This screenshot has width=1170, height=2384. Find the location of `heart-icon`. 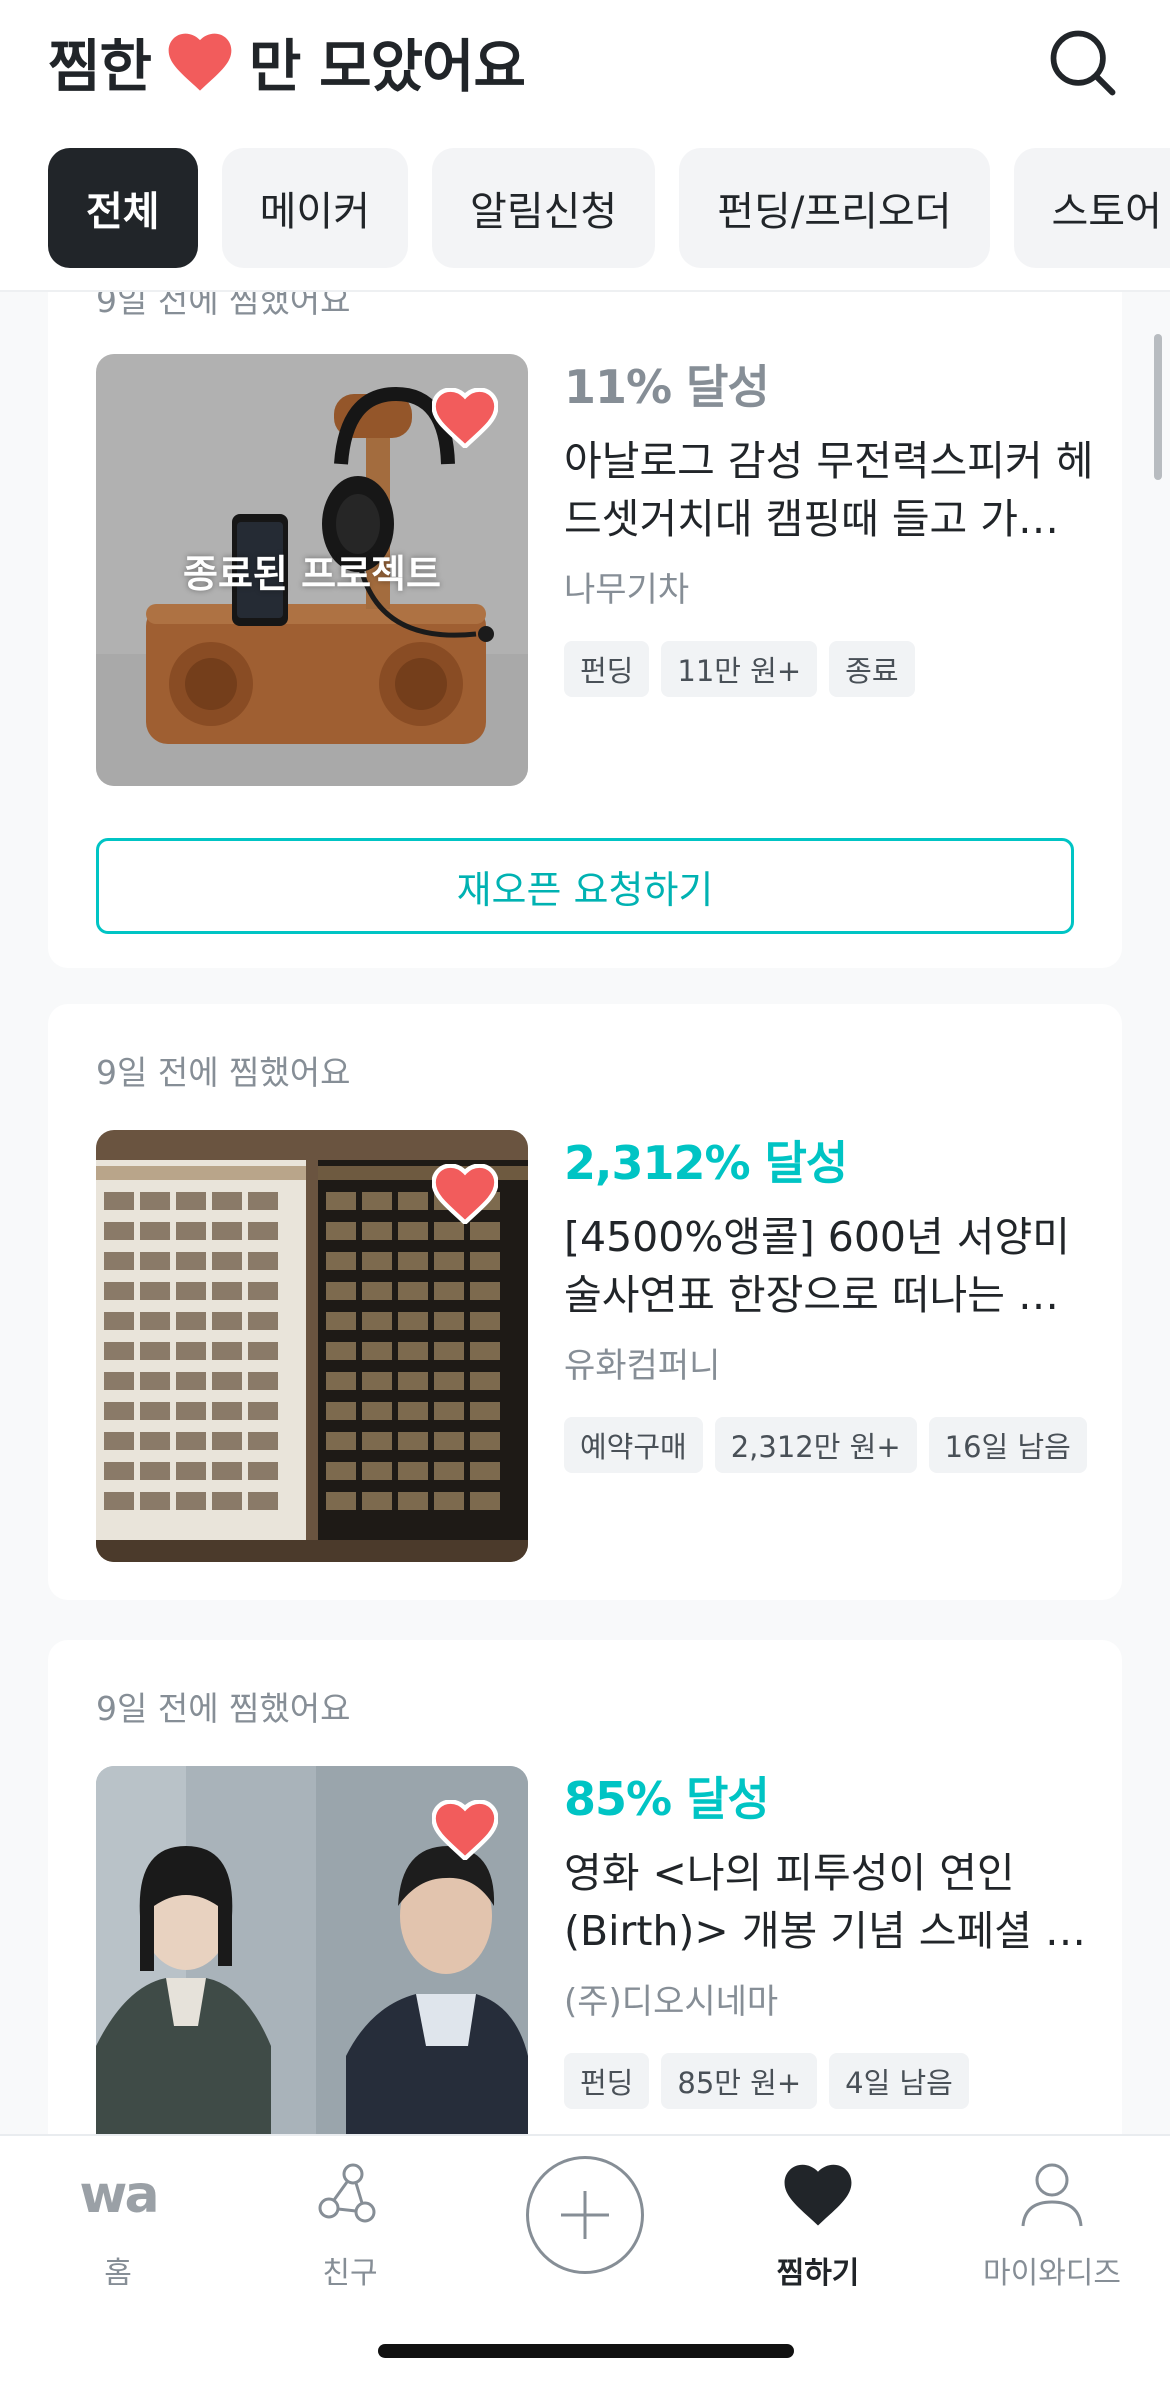

heart-icon is located at coordinates (200, 62).